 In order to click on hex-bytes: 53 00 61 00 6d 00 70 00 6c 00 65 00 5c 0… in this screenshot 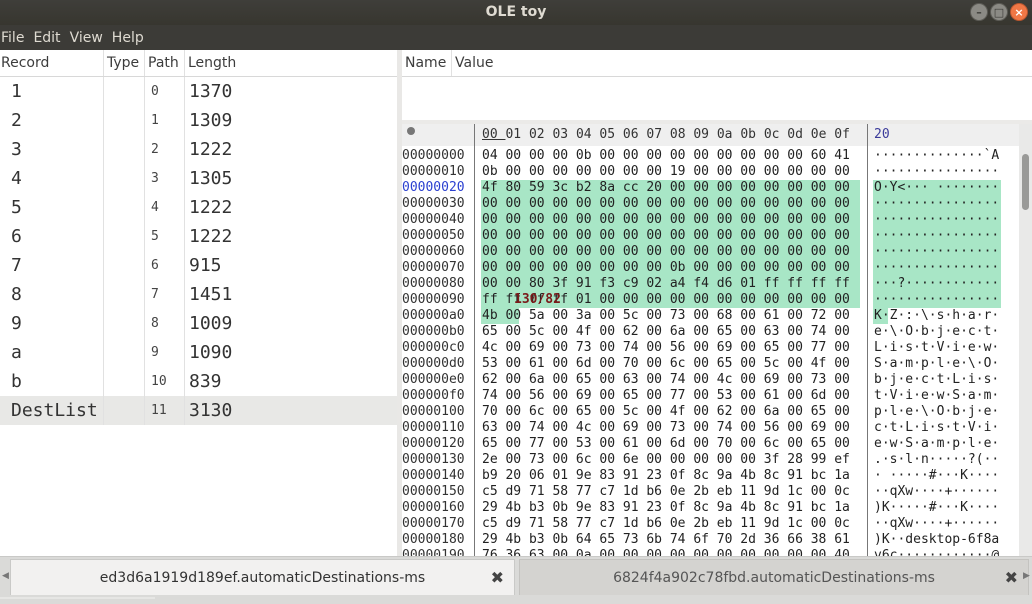, I will do `click(672, 363)`.